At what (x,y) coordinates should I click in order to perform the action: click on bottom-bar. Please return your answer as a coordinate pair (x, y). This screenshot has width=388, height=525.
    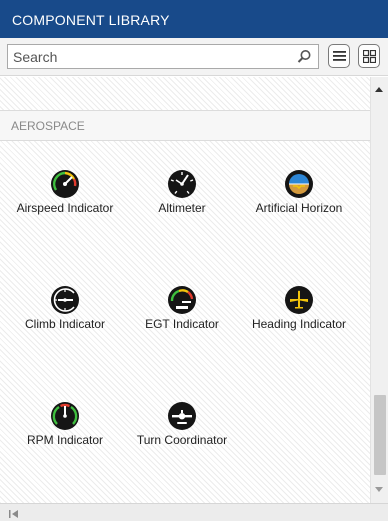
    Looking at the image, I should click on (194, 512).